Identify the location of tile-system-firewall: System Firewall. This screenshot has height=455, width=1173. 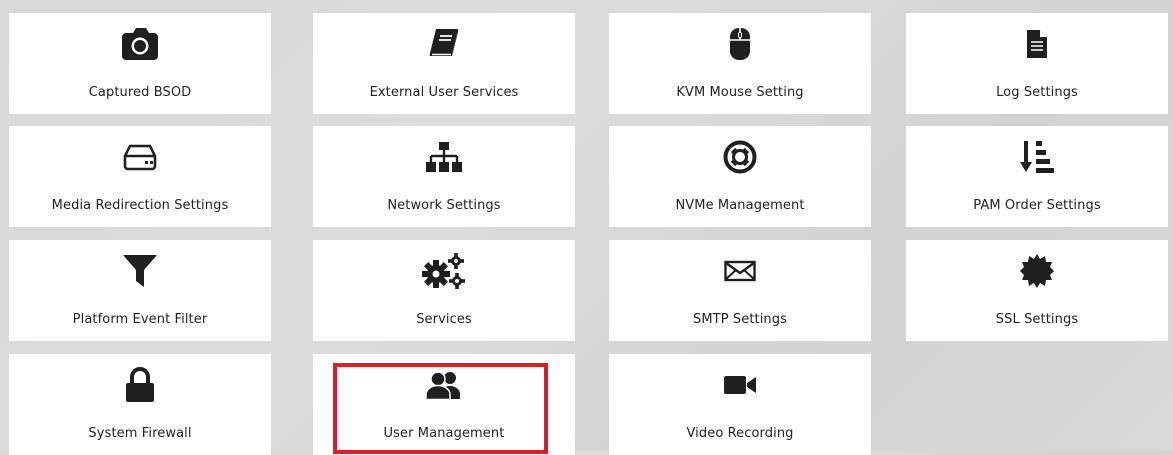
(140, 404).